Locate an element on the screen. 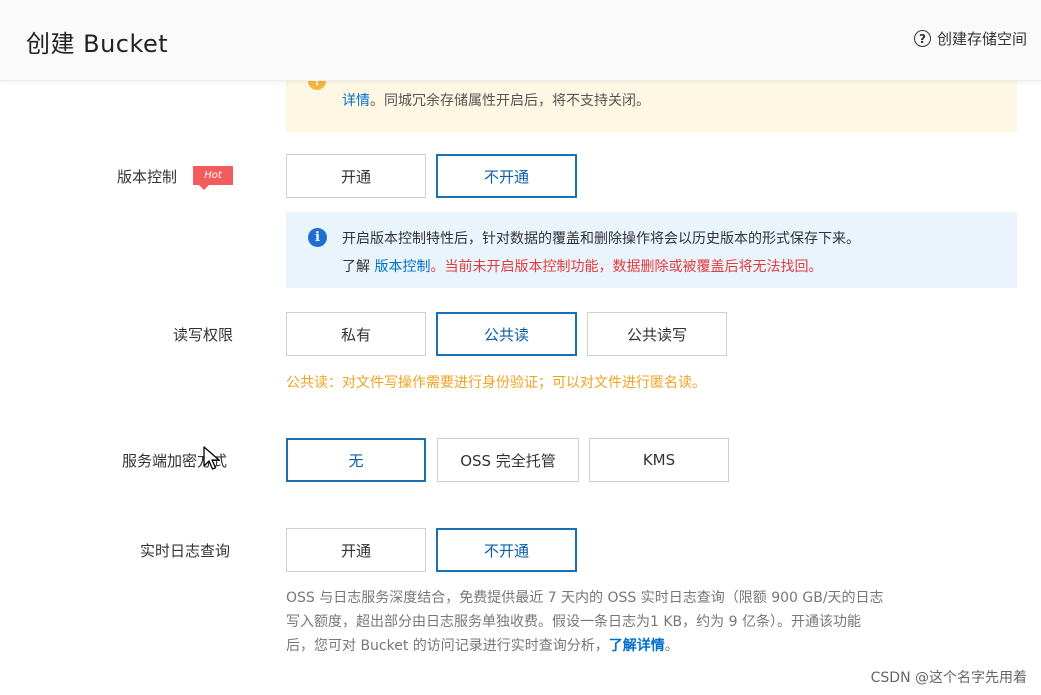 The image size is (1041, 695). realtime-log-label: 实时日志查询 is located at coordinates (185, 551).